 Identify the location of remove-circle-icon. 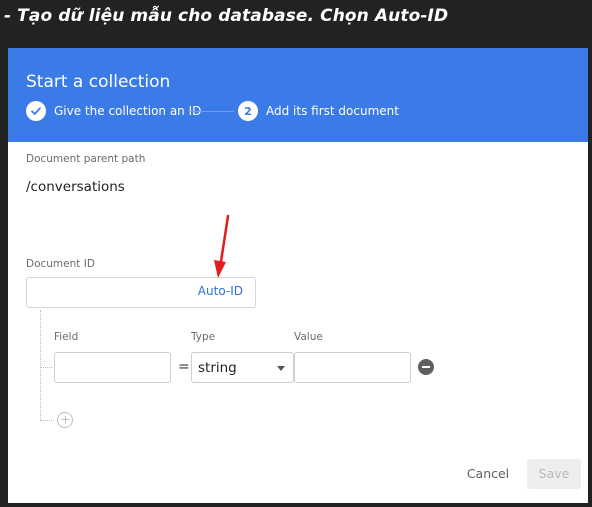
(426, 367).